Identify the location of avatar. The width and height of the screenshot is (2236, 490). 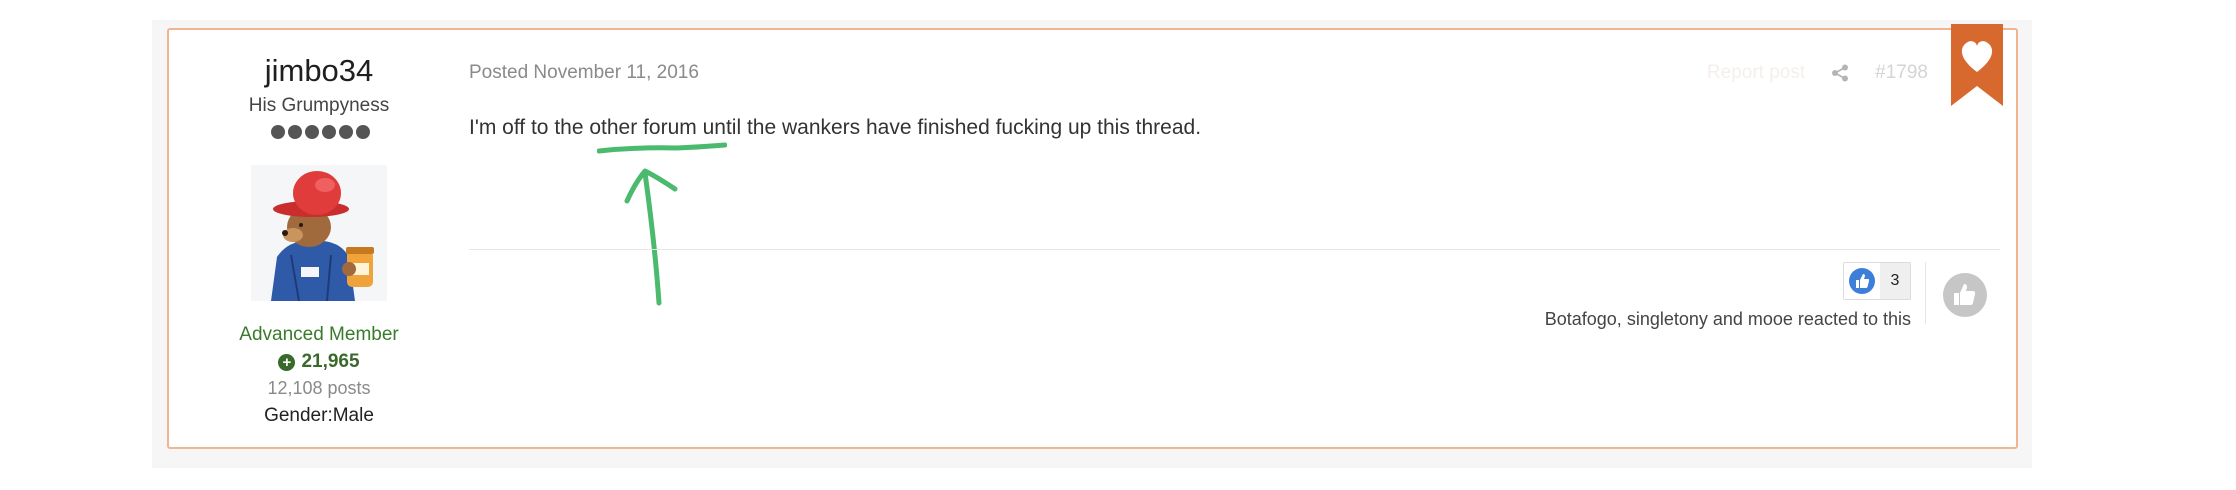
(319, 233).